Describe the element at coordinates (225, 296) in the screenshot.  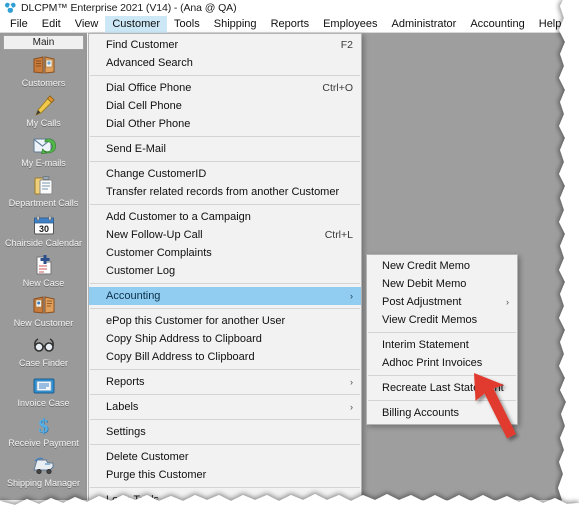
I see `menu-item-accounting: Accounting ›` at that location.